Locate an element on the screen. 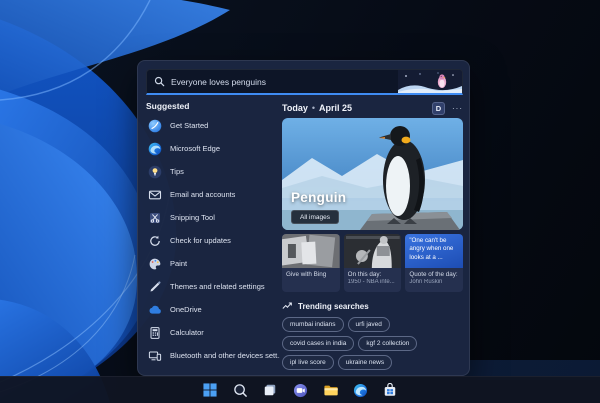 The image size is (600, 403). taskbar-search-button is located at coordinates (240, 390).